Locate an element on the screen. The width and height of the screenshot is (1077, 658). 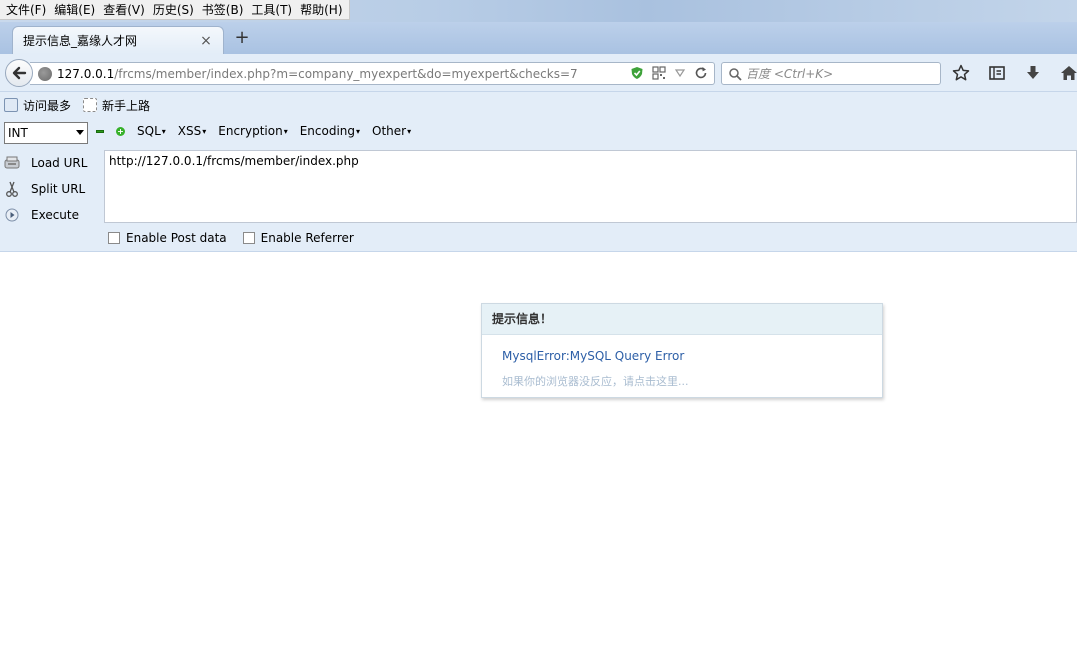
tab-title: 提示信息_嘉缘人才网 is located at coordinates (80, 41).